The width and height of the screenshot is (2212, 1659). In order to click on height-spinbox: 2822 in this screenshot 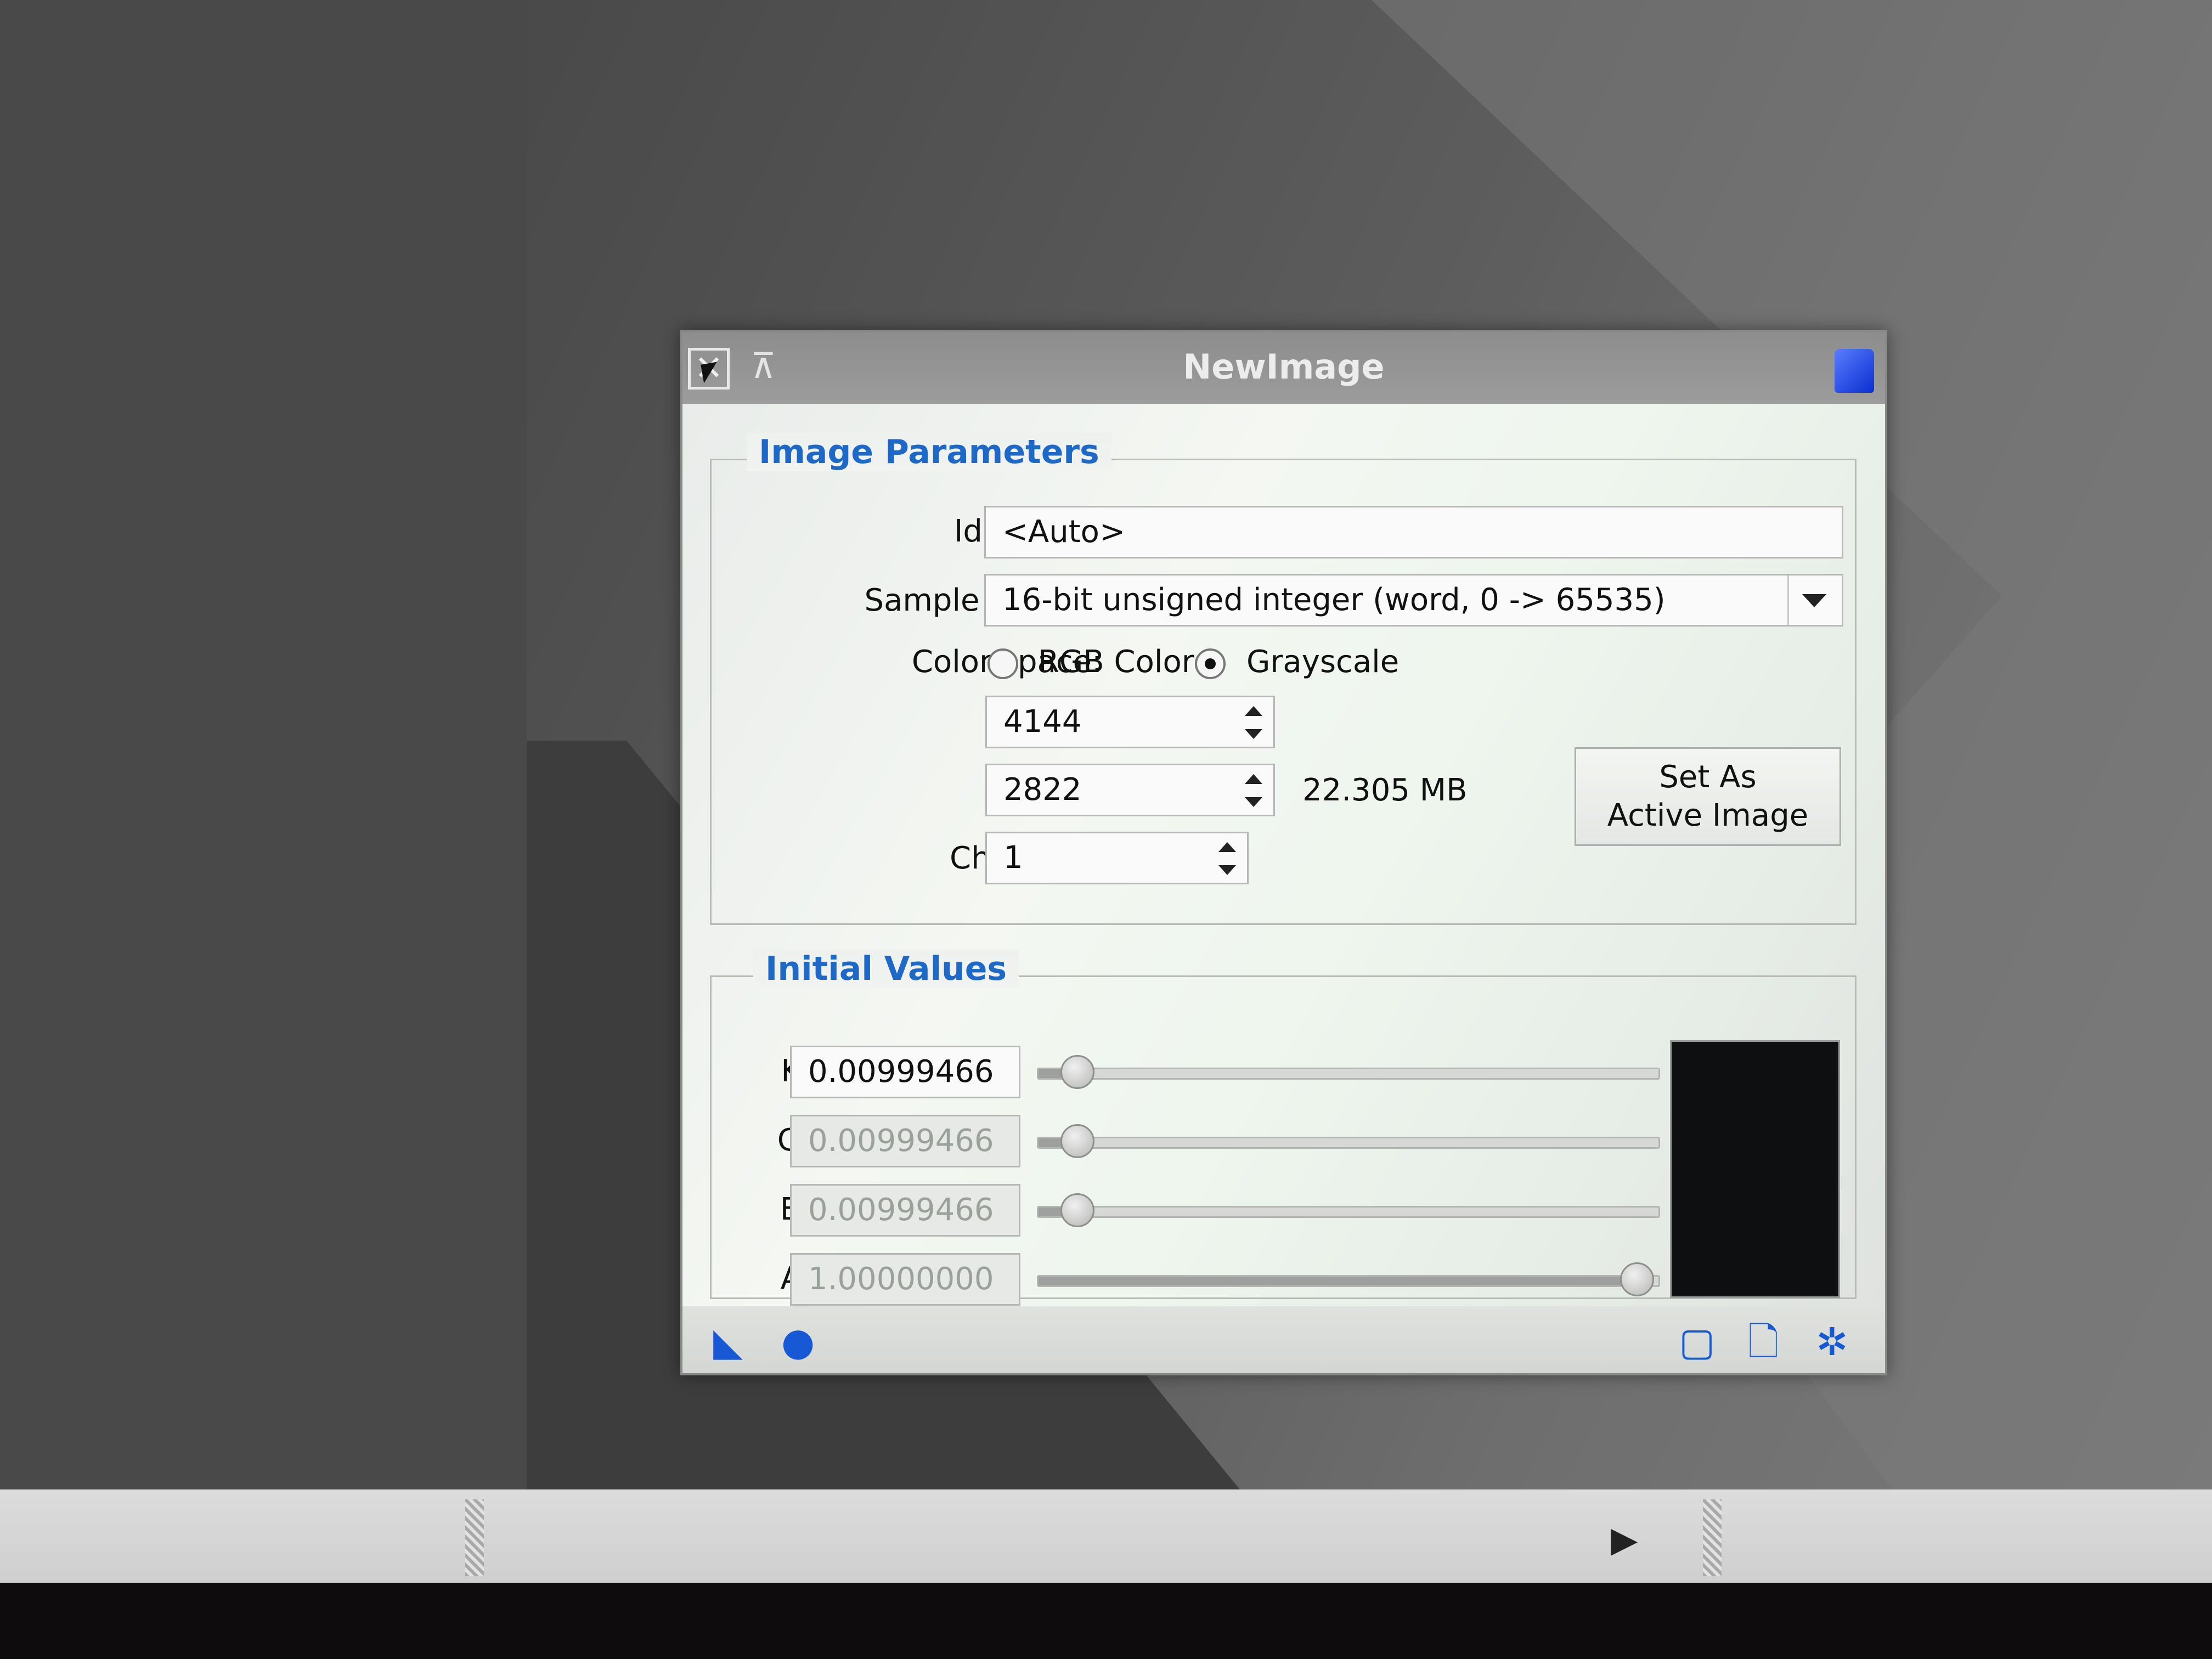, I will do `click(1130, 790)`.